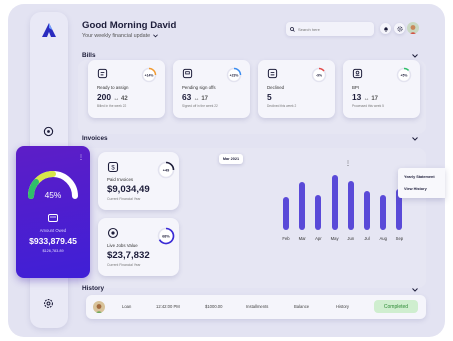 The width and height of the screenshot is (453, 341). What do you see at coordinates (93, 288) in the screenshot?
I see `history-section-title: History` at bounding box center [93, 288].